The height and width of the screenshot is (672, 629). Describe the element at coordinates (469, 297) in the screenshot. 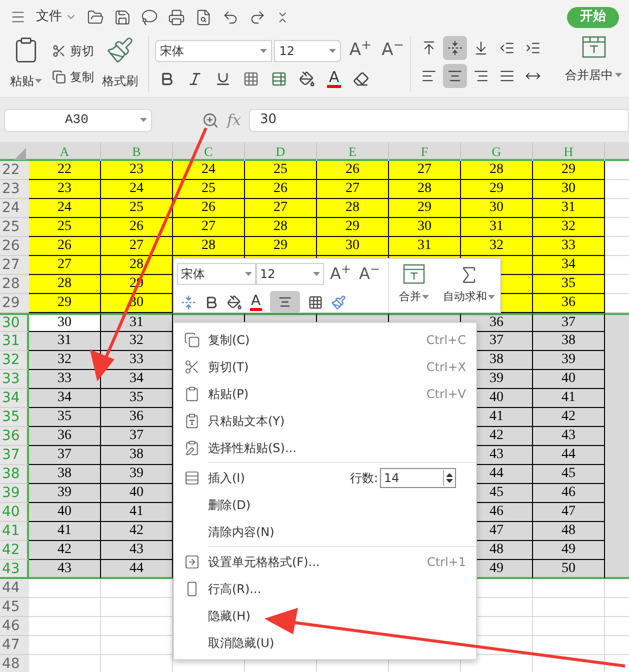

I see `autosum-button: 自动求和` at that location.